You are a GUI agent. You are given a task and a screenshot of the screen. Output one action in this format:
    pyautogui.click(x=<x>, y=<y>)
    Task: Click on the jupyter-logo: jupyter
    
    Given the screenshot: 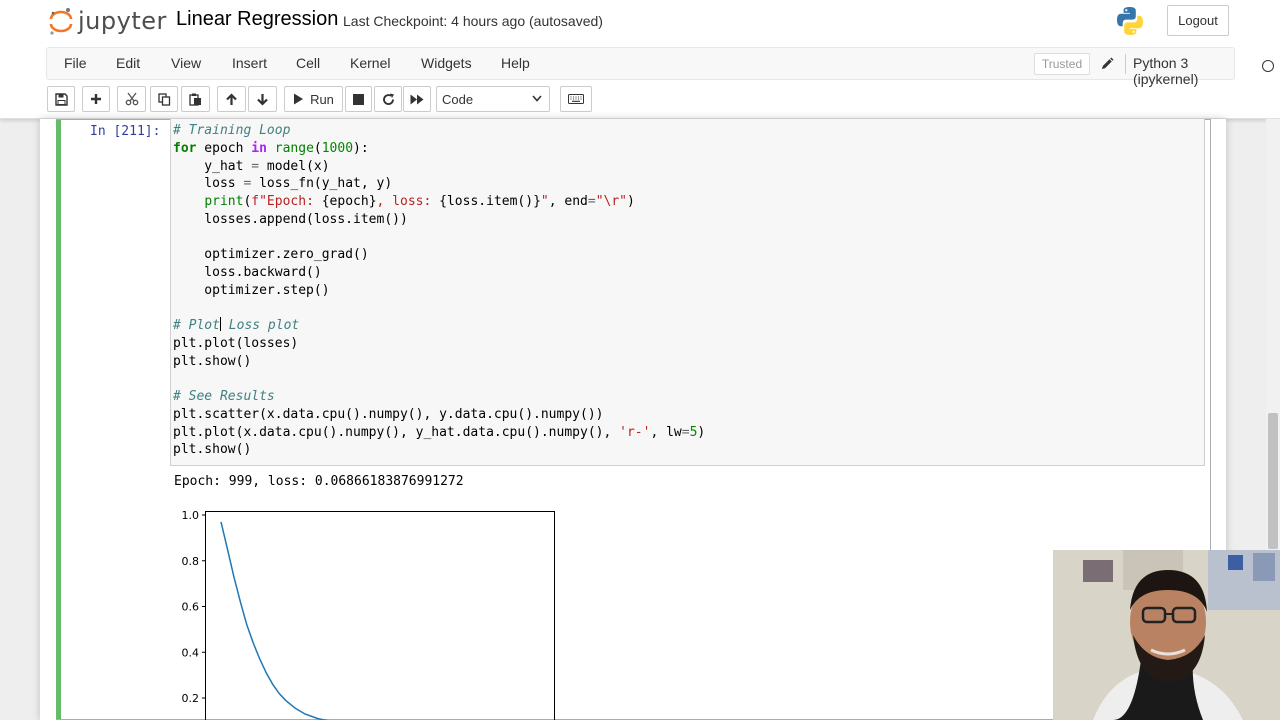 What is the action you would take?
    pyautogui.click(x=107, y=21)
    